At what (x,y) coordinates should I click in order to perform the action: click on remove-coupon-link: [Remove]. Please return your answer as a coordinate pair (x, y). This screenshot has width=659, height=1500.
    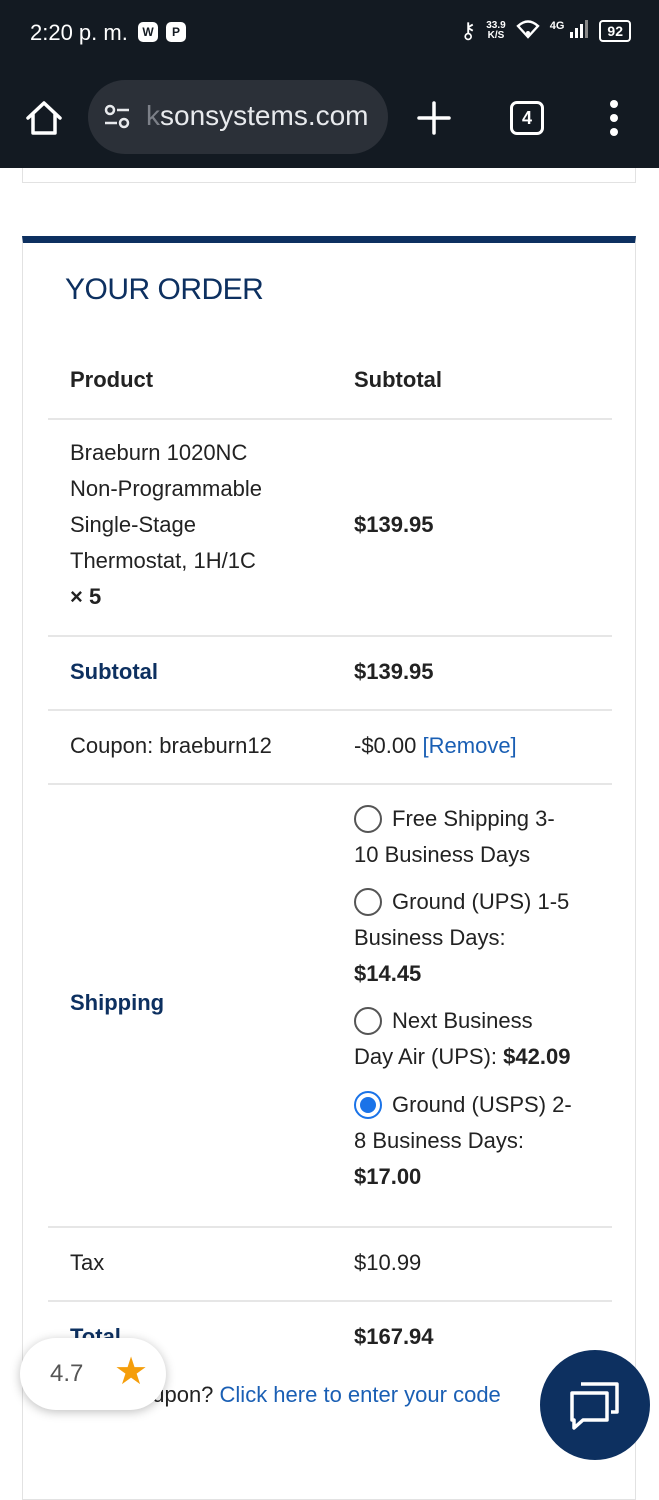
    Looking at the image, I should click on (470, 745).